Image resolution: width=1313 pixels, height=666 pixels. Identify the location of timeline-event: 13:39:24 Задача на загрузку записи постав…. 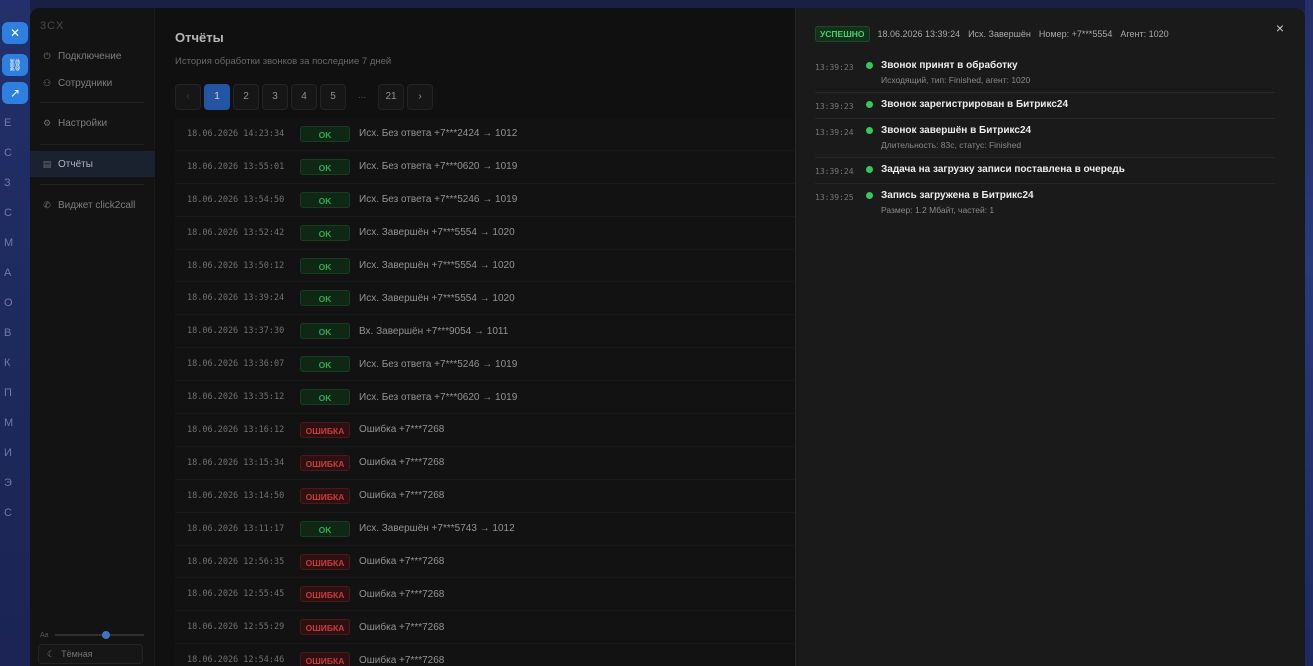
(1045, 171).